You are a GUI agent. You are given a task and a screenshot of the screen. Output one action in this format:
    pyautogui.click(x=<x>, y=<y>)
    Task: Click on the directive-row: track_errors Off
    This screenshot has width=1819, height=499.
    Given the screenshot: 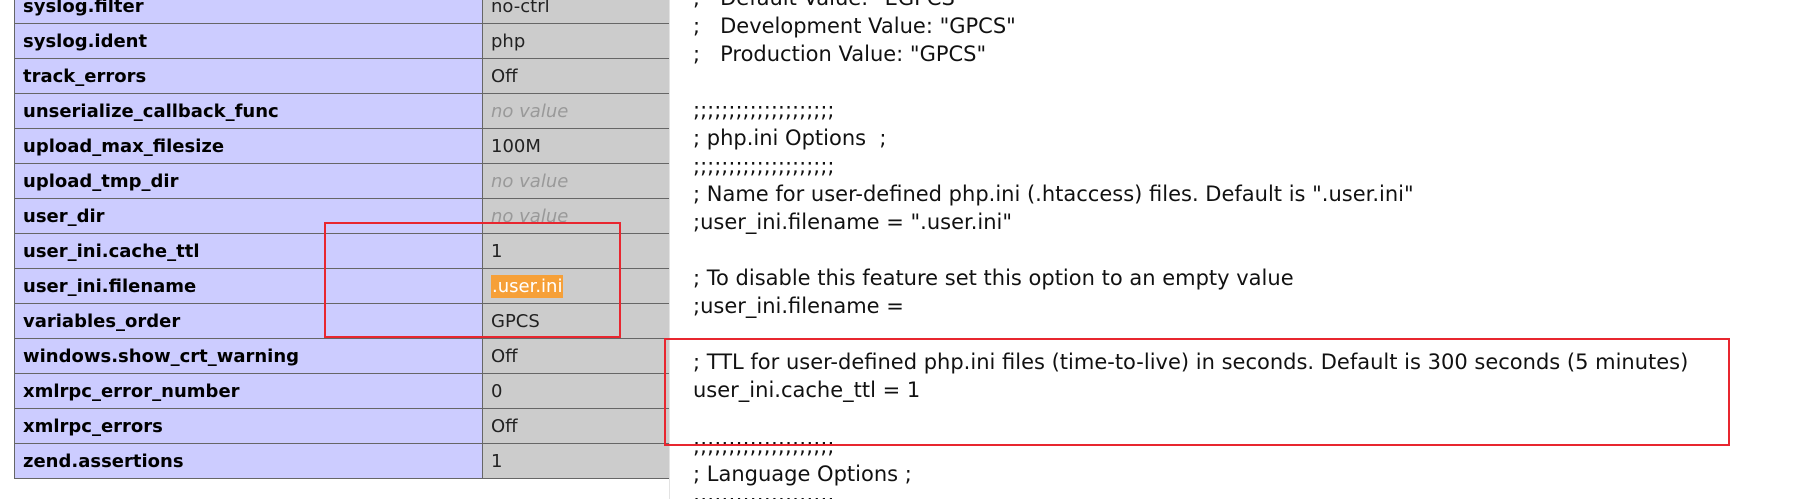 What is the action you would take?
    pyautogui.click(x=341, y=76)
    